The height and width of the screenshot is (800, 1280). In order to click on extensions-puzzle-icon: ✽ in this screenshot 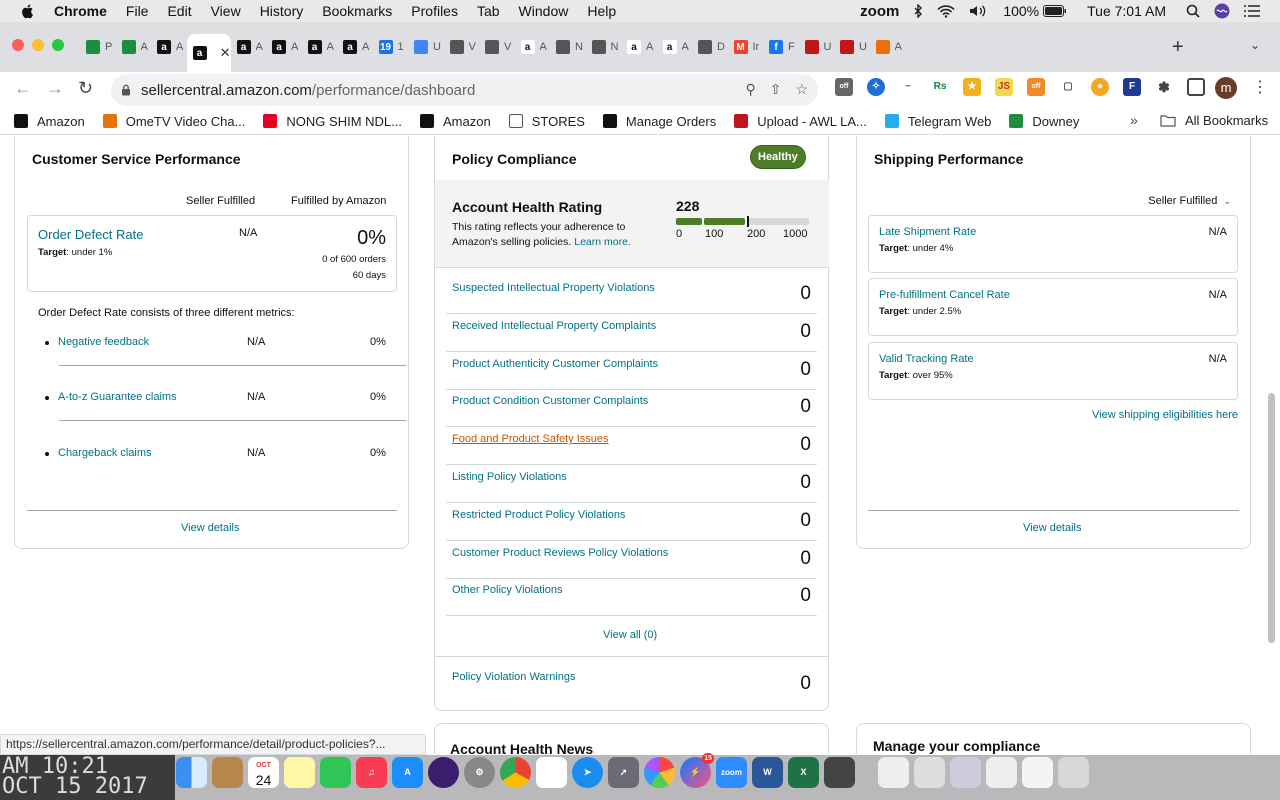, I will do `click(1164, 87)`.